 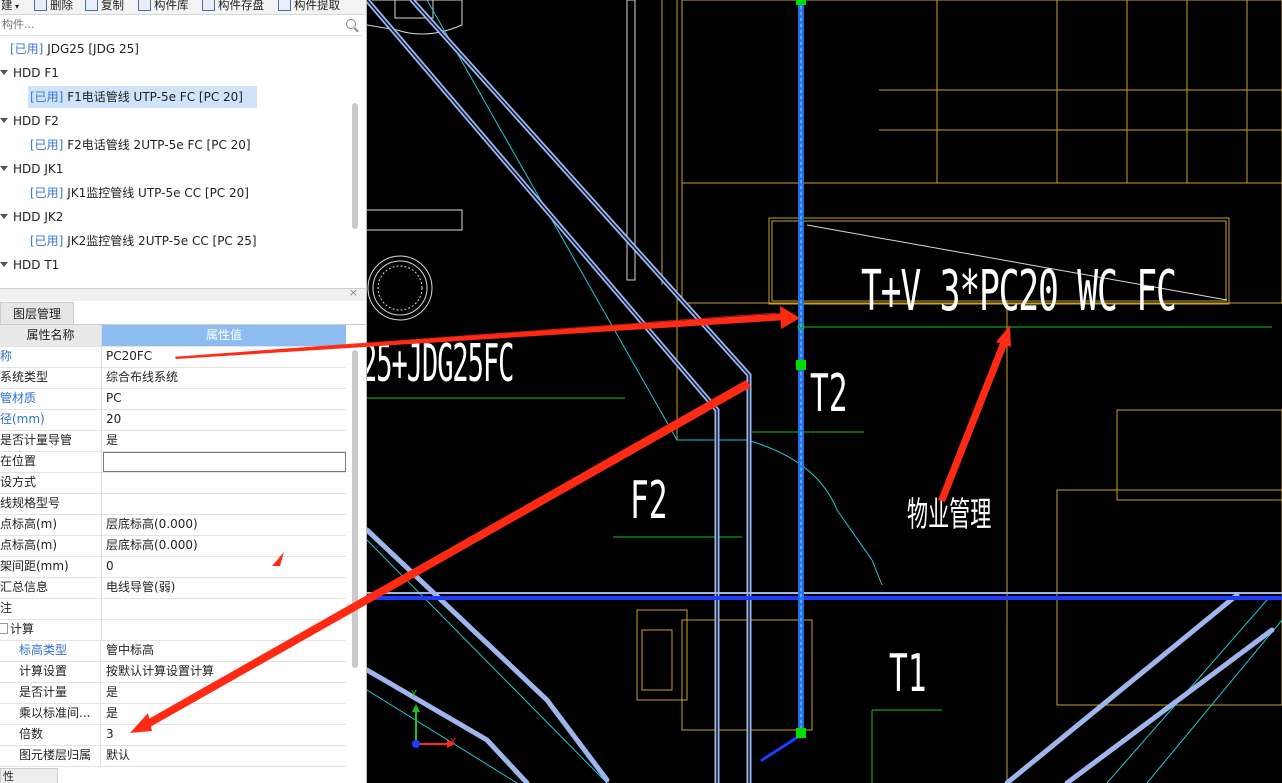 I want to click on property-row: 架间距(mm) 0, so click(x=173, y=567).